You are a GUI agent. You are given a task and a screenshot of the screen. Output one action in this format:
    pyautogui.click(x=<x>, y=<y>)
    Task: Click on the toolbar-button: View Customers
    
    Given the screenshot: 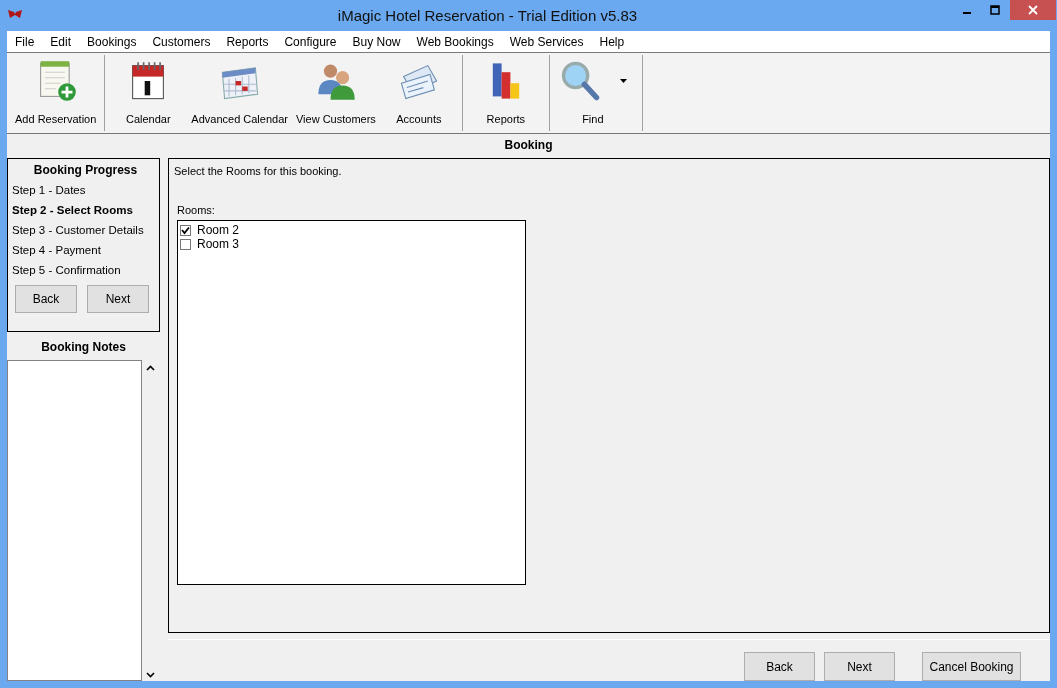 What is the action you would take?
    pyautogui.click(x=335, y=93)
    